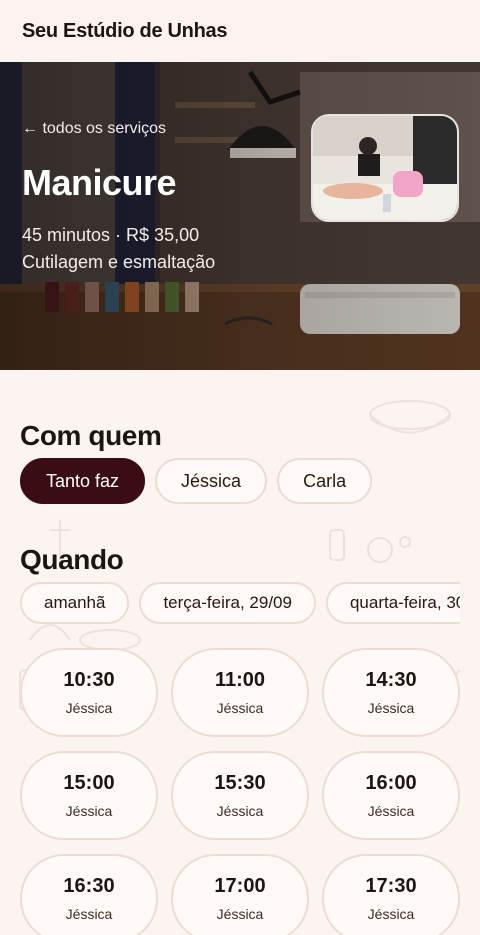 The image size is (480, 935). What do you see at coordinates (75, 603) in the screenshot?
I see `date-option-tomorrow: amanhã` at bounding box center [75, 603].